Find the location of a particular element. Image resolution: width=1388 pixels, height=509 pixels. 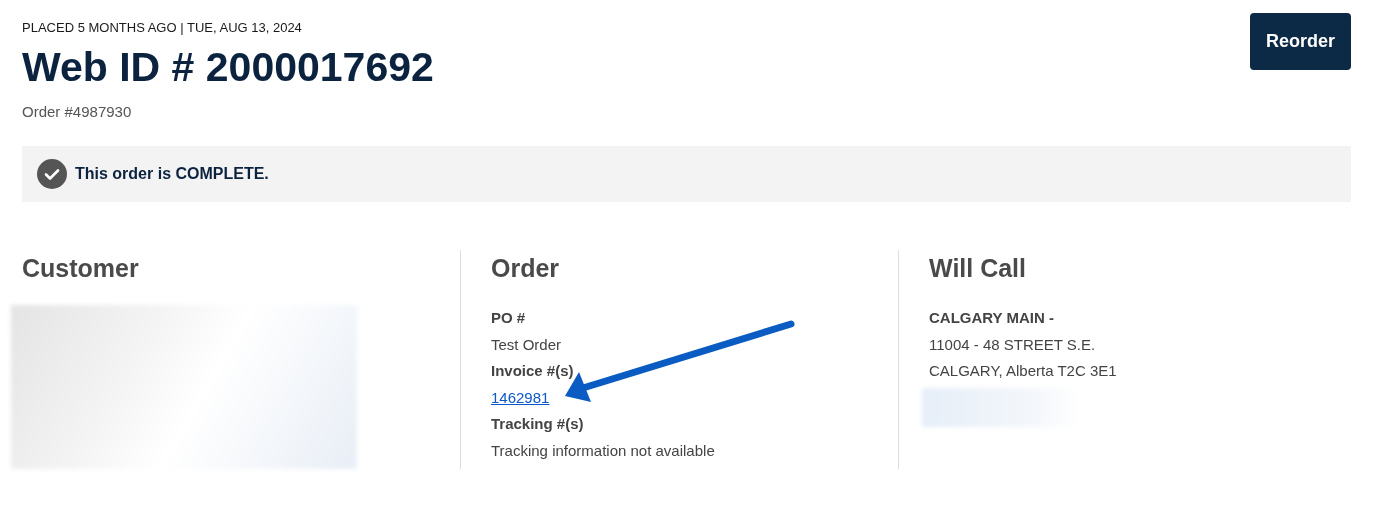

section-heading: Customer is located at coordinates (81, 268).